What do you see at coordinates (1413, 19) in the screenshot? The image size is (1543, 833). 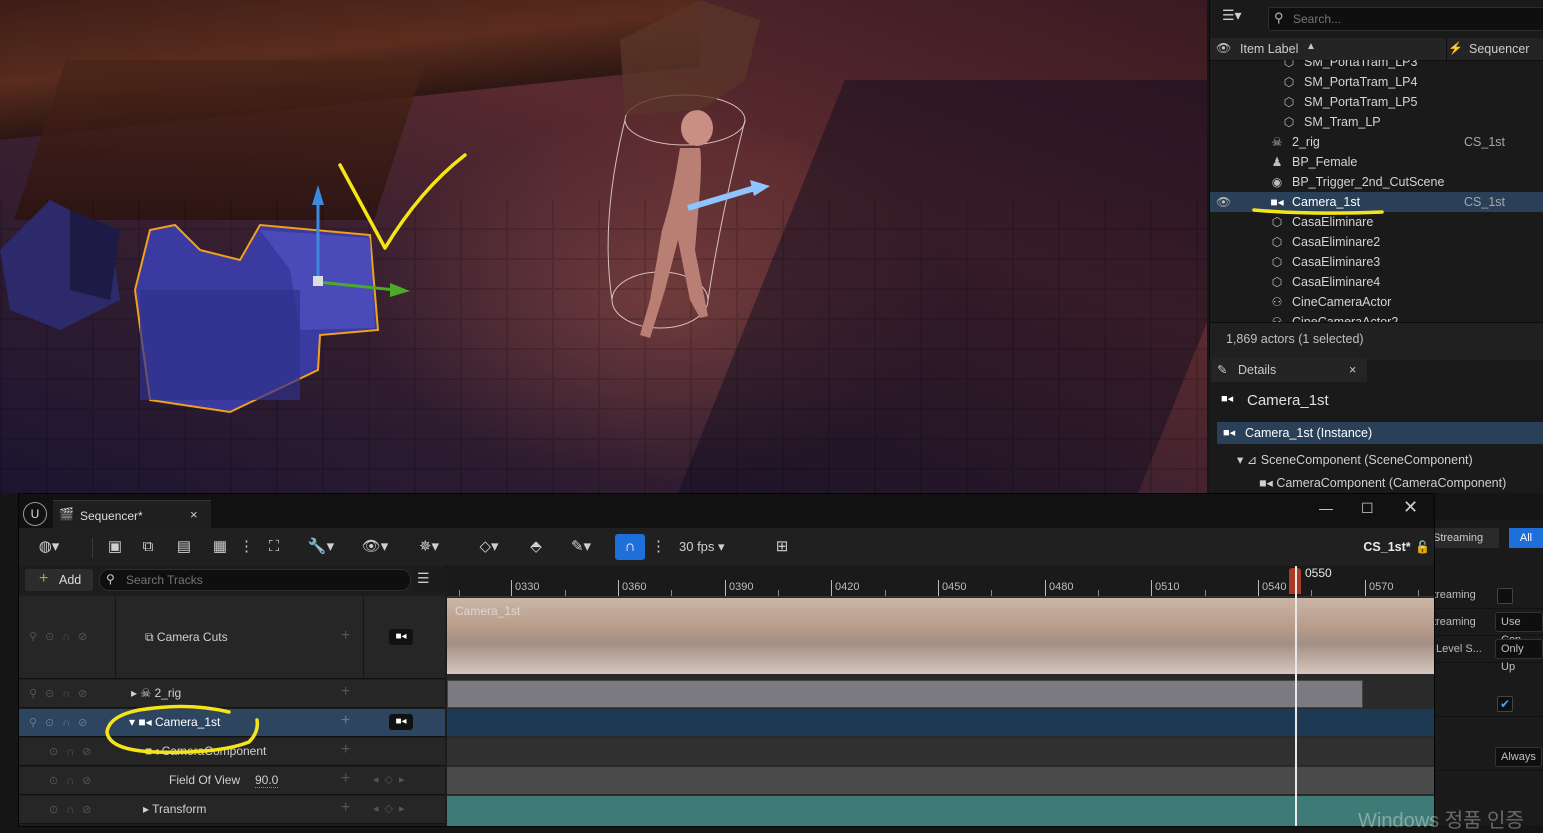 I see `outliner-search-input` at bounding box center [1413, 19].